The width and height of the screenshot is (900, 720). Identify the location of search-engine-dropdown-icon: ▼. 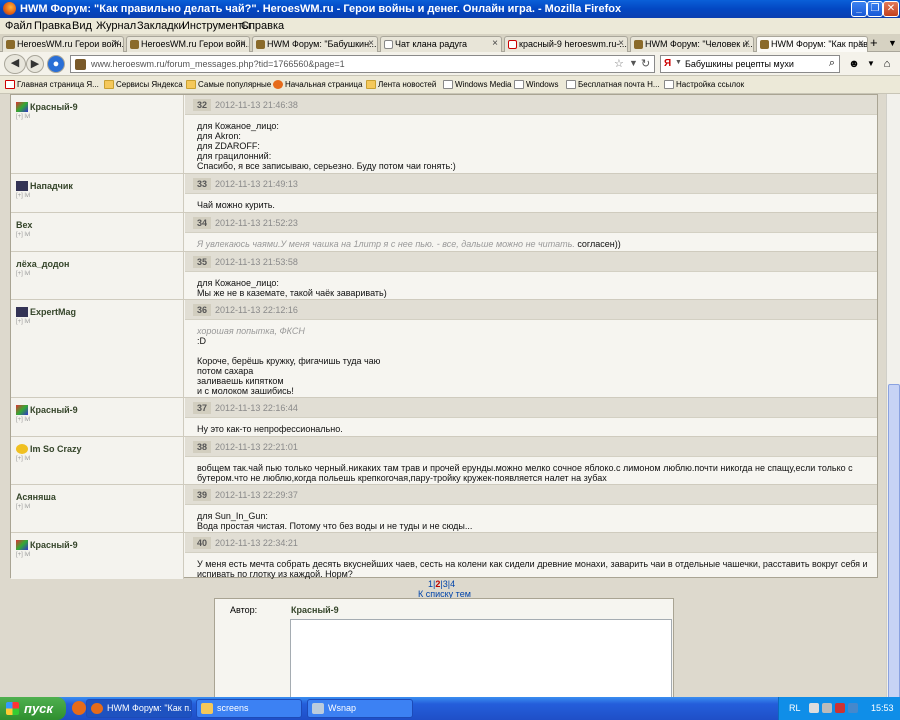
(678, 62).